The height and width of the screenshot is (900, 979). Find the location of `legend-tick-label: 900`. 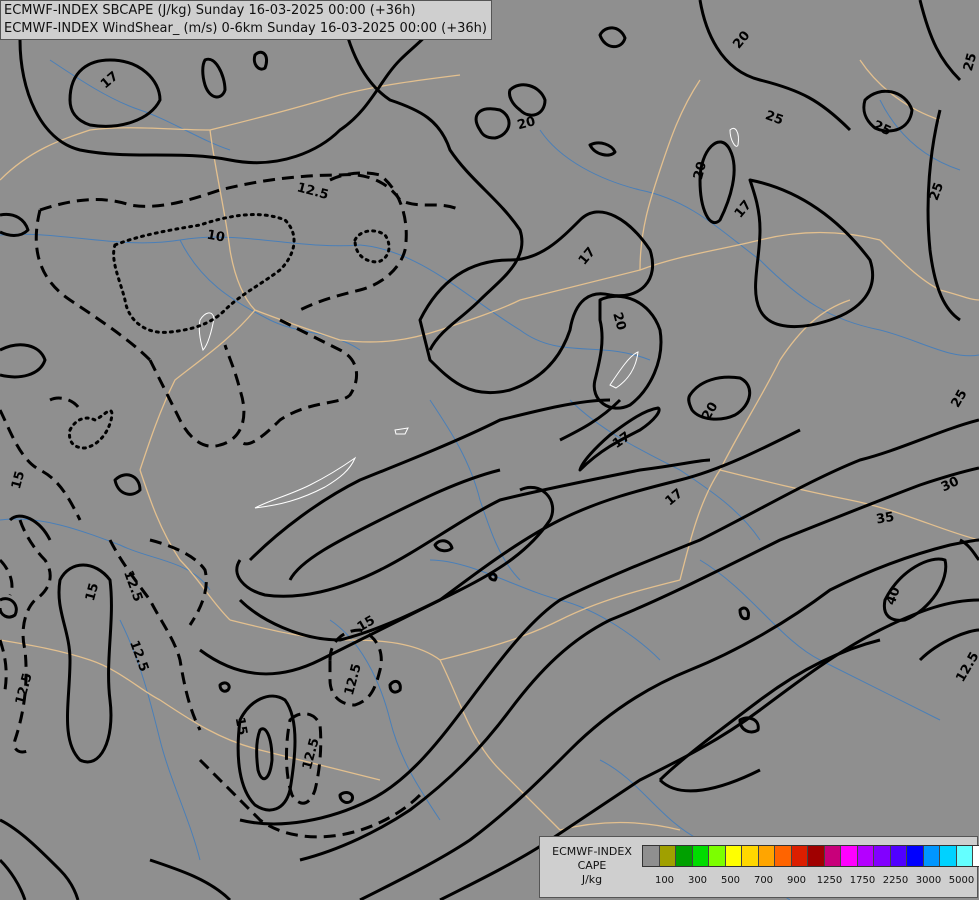

legend-tick-label: 900 is located at coordinates (796, 880).